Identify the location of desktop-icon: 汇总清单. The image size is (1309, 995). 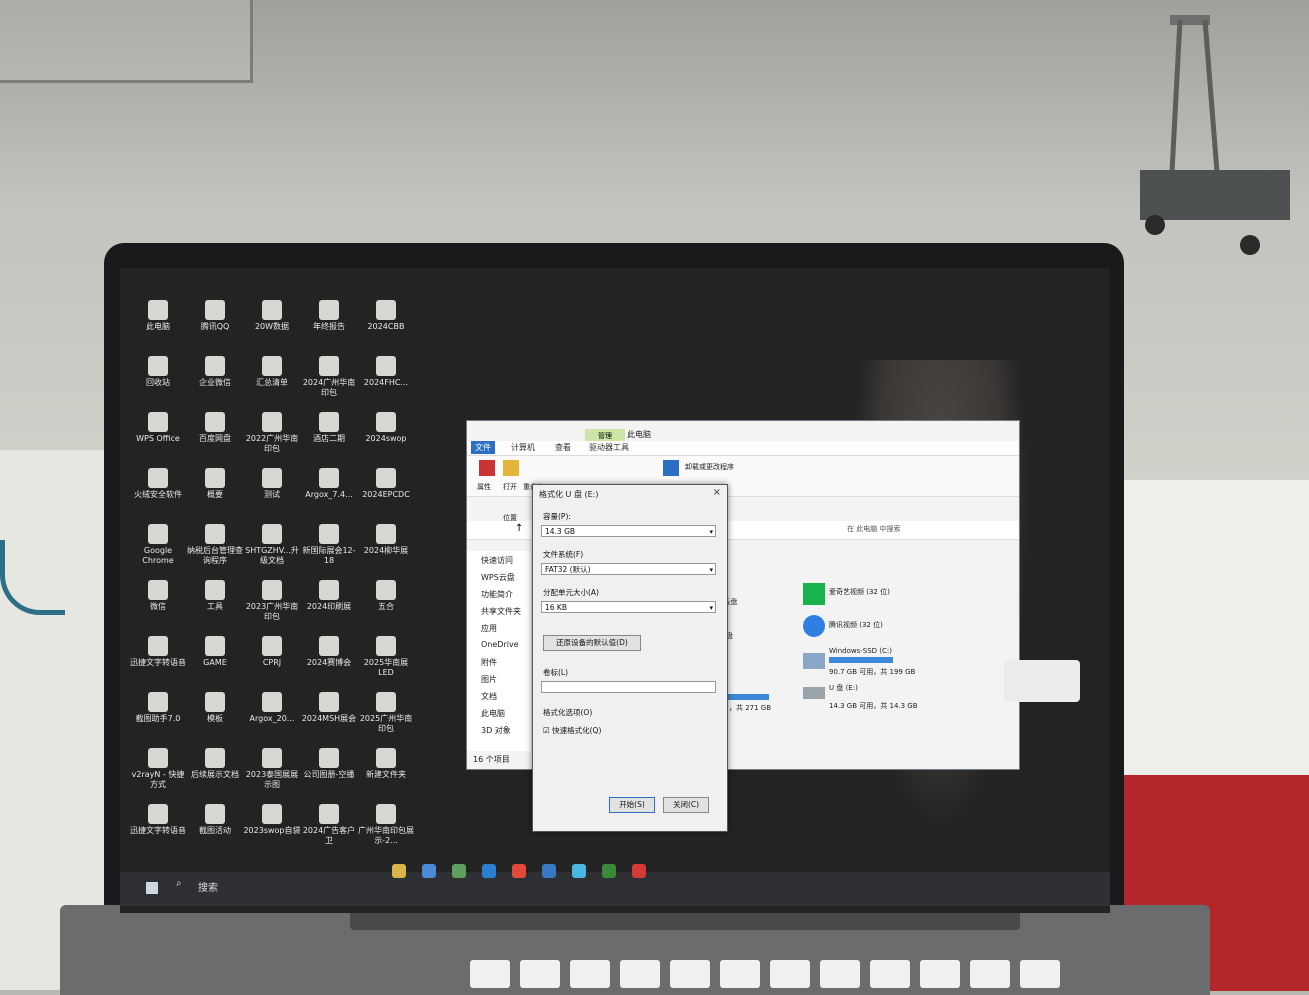
(272, 387).